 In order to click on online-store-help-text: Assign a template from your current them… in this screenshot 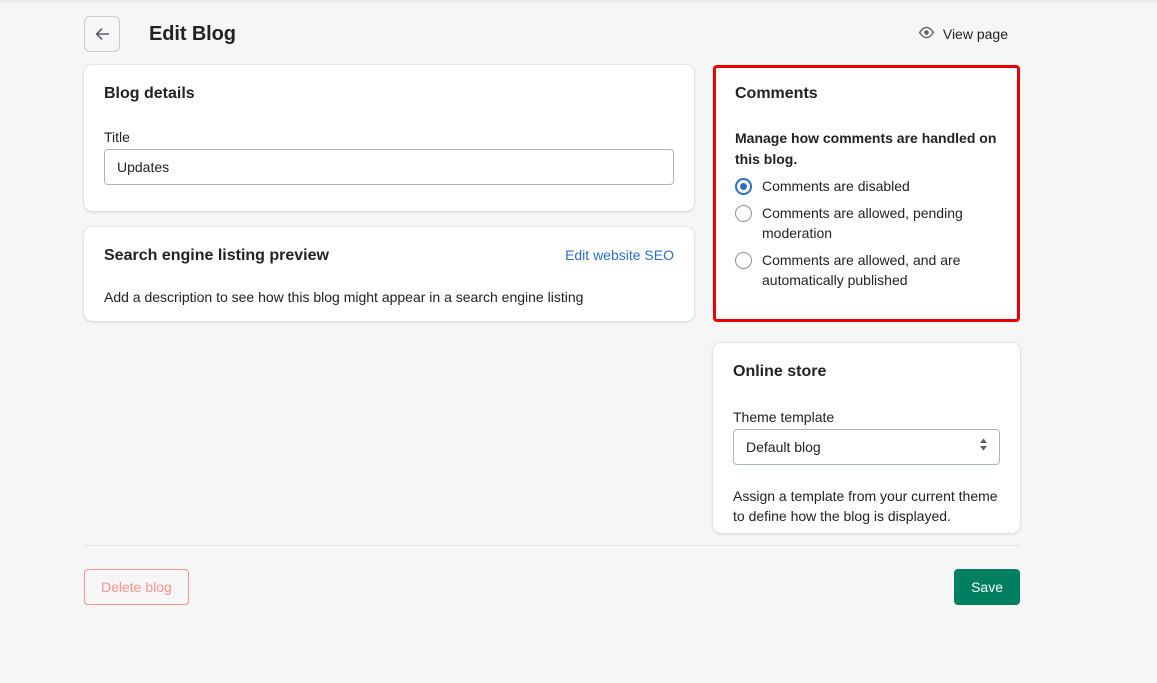, I will do `click(865, 506)`.